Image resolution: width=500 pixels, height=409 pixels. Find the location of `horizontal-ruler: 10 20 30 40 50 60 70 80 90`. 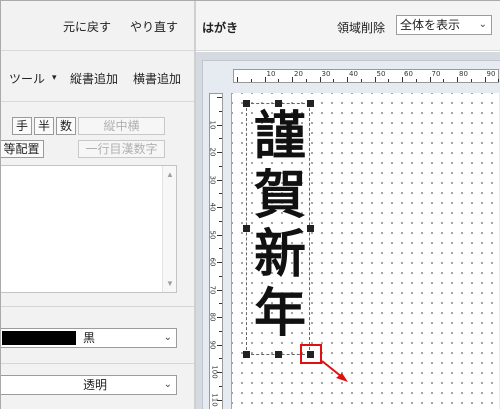

horizontal-ruler: 10 20 30 40 50 60 70 80 90 is located at coordinates (366, 76).